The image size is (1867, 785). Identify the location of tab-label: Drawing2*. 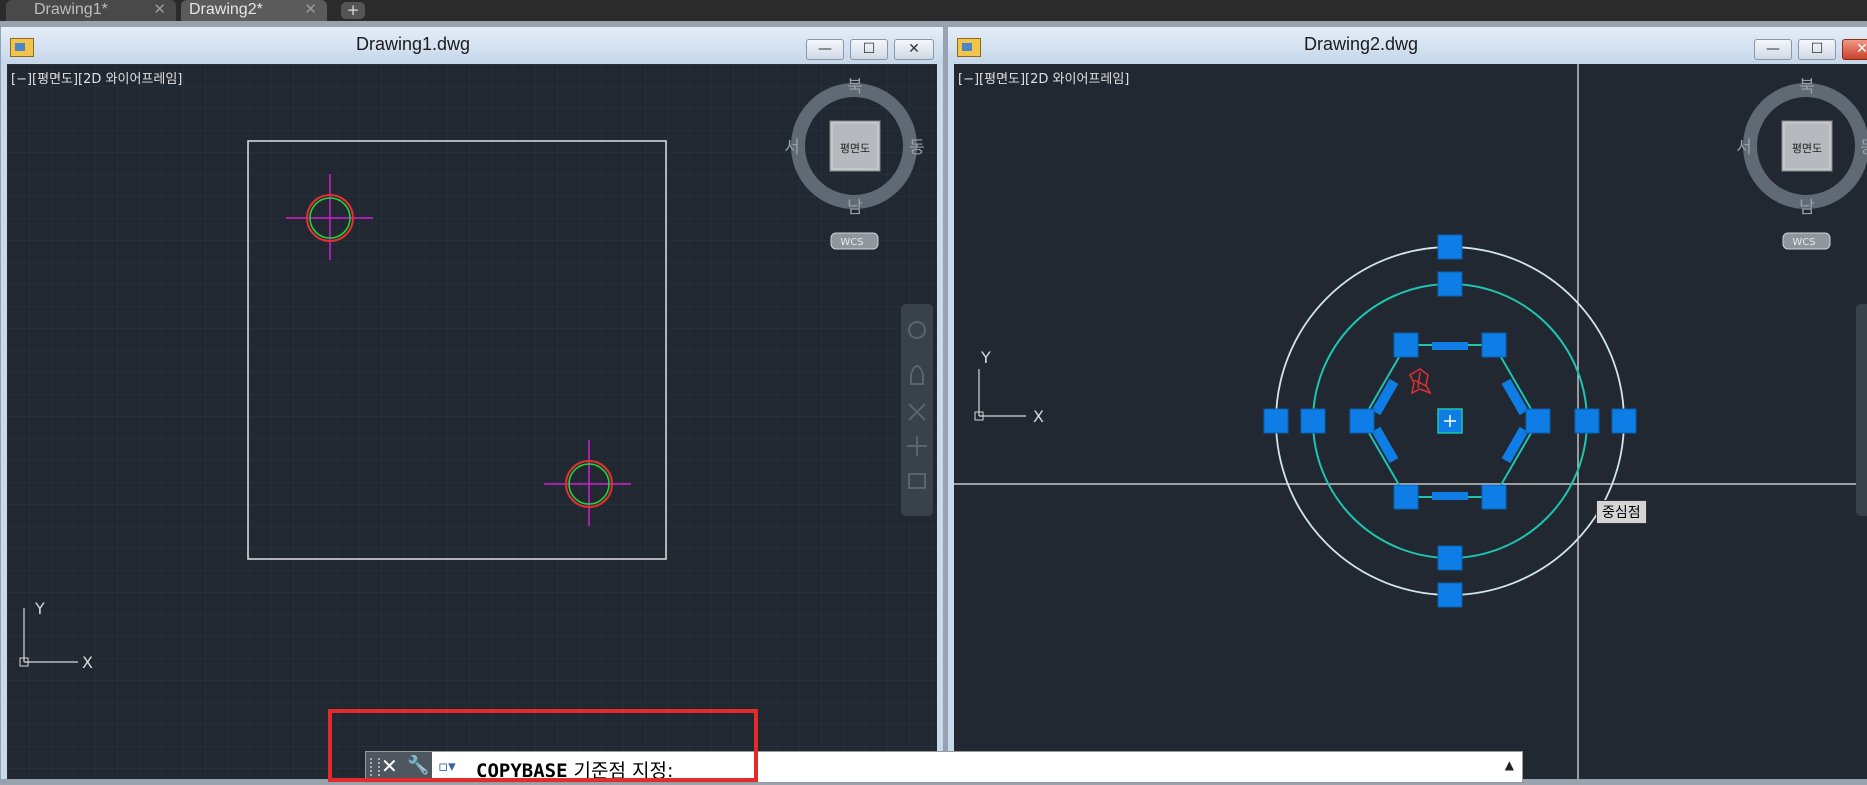
(226, 9).